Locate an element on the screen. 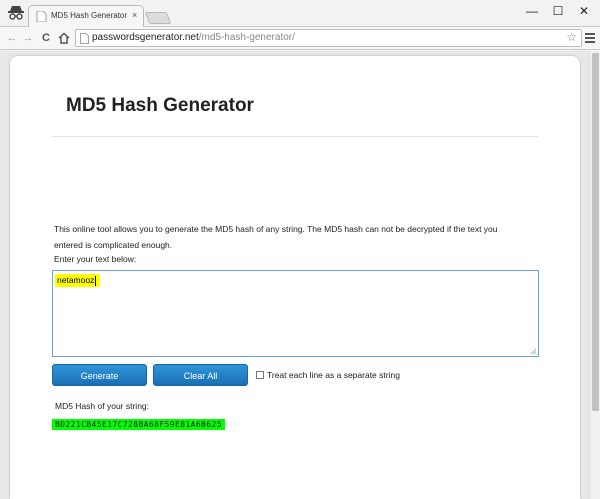 This screenshot has width=600, height=499. resize-grip-icon is located at coordinates (533, 351).